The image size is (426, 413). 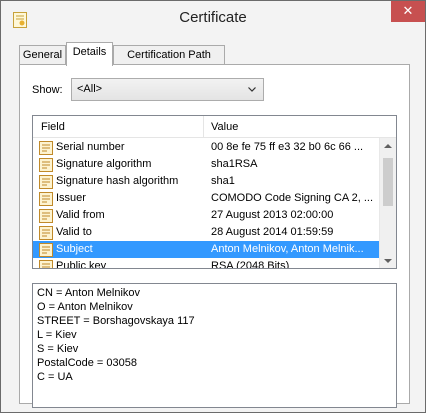 What do you see at coordinates (116, 321) in the screenshot?
I see `subject-detail-line: STREET = Borshagovskaya 117` at bounding box center [116, 321].